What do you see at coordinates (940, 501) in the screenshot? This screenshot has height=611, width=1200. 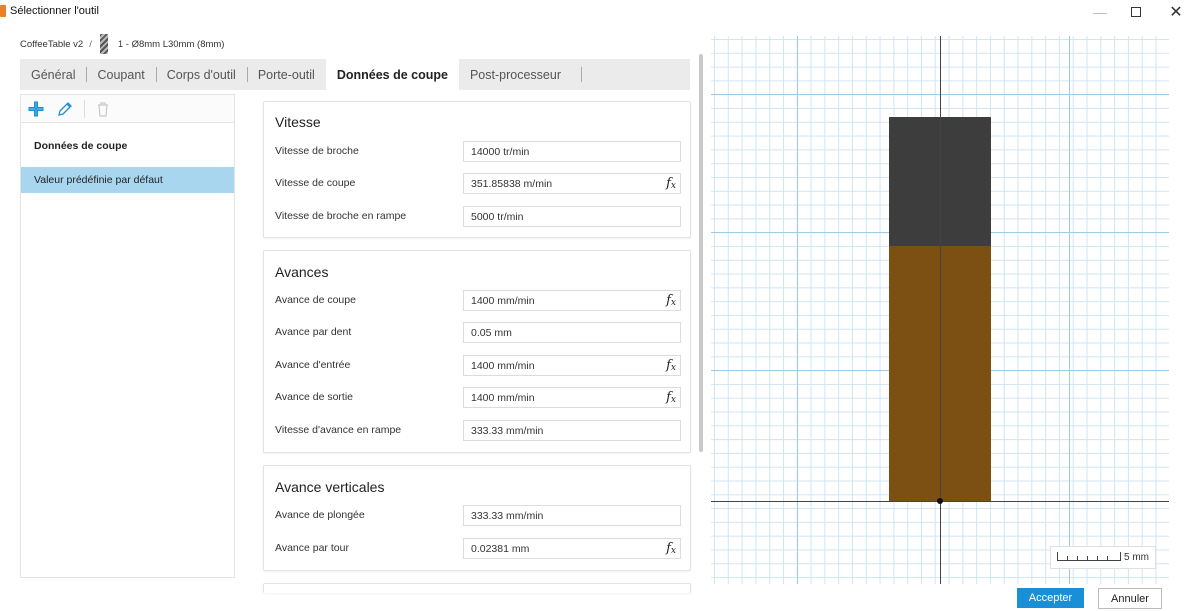 I see `origin-point` at bounding box center [940, 501].